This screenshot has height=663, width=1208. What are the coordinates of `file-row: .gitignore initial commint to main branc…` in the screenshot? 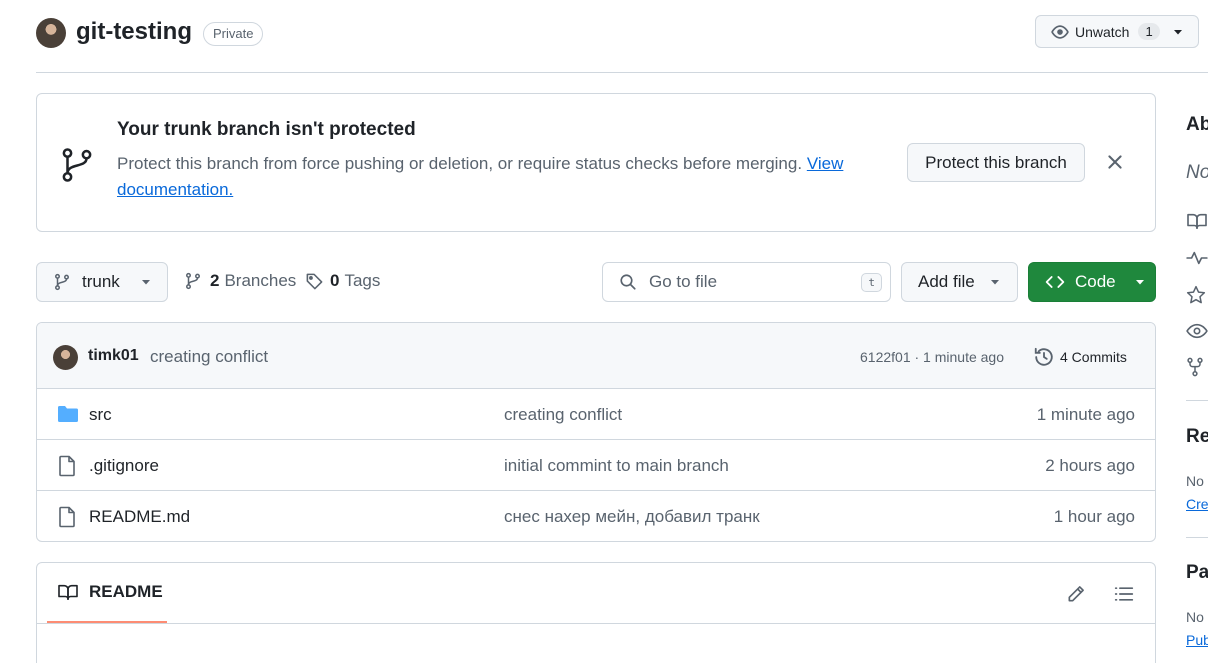 It's located at (596, 465).